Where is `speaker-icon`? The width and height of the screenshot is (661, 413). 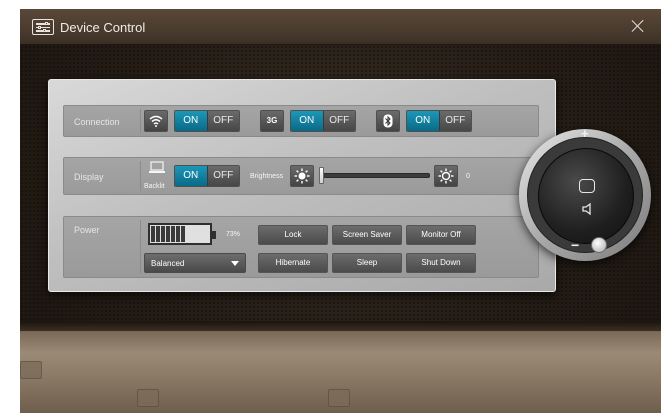
speaker-icon is located at coordinates (588, 211).